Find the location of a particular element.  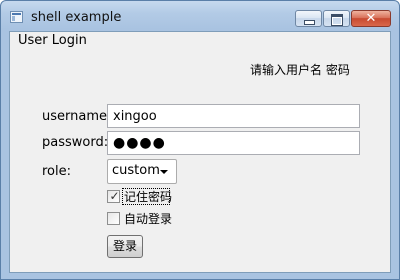

close-button: ✕ is located at coordinates (371, 18).